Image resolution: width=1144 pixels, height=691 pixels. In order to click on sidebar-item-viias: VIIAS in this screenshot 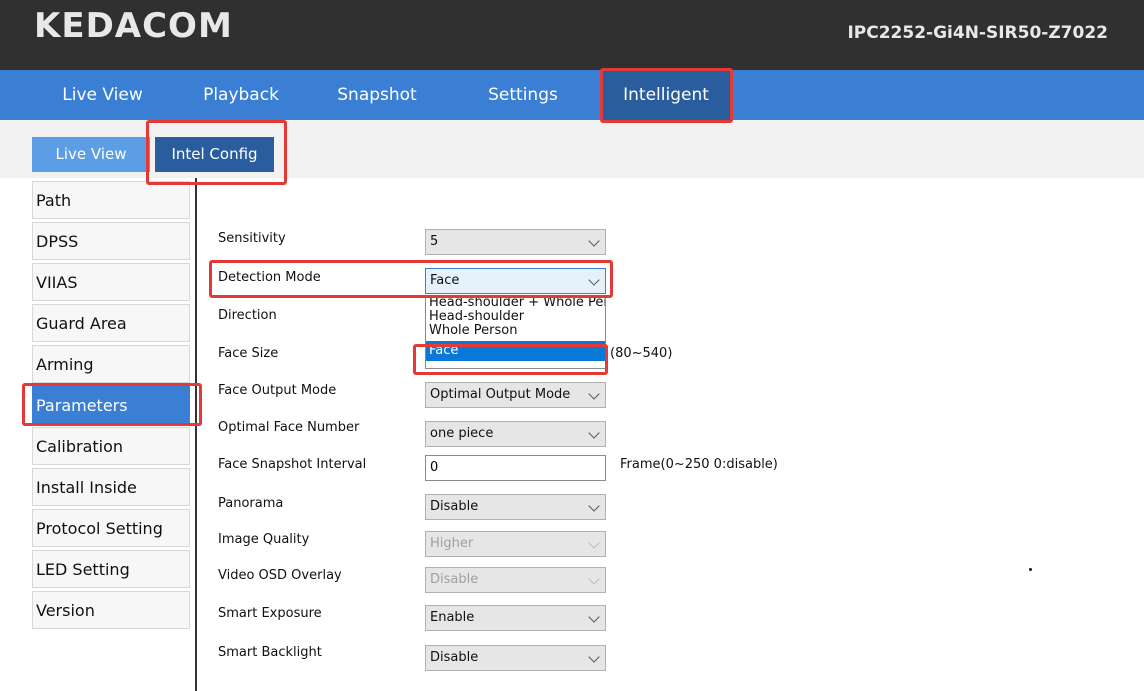, I will do `click(111, 282)`.